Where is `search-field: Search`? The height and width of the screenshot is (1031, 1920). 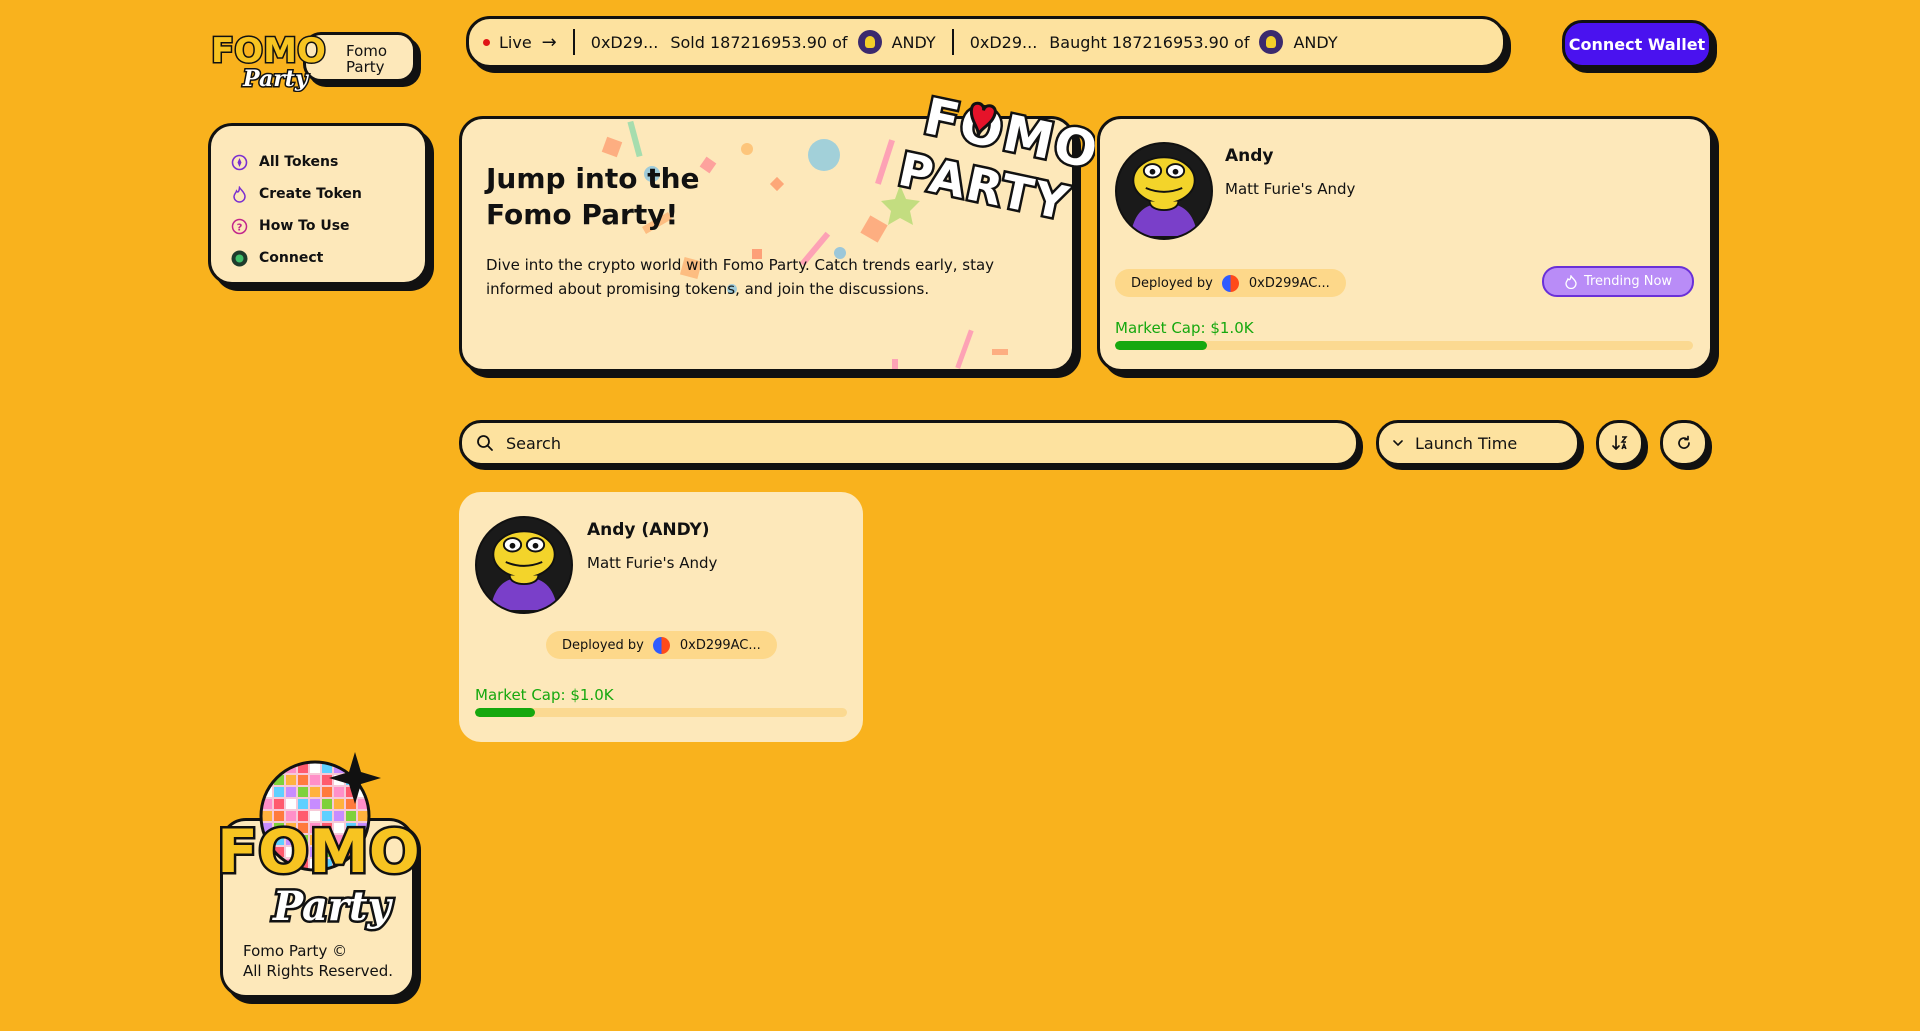
search-field: Search is located at coordinates (909, 443).